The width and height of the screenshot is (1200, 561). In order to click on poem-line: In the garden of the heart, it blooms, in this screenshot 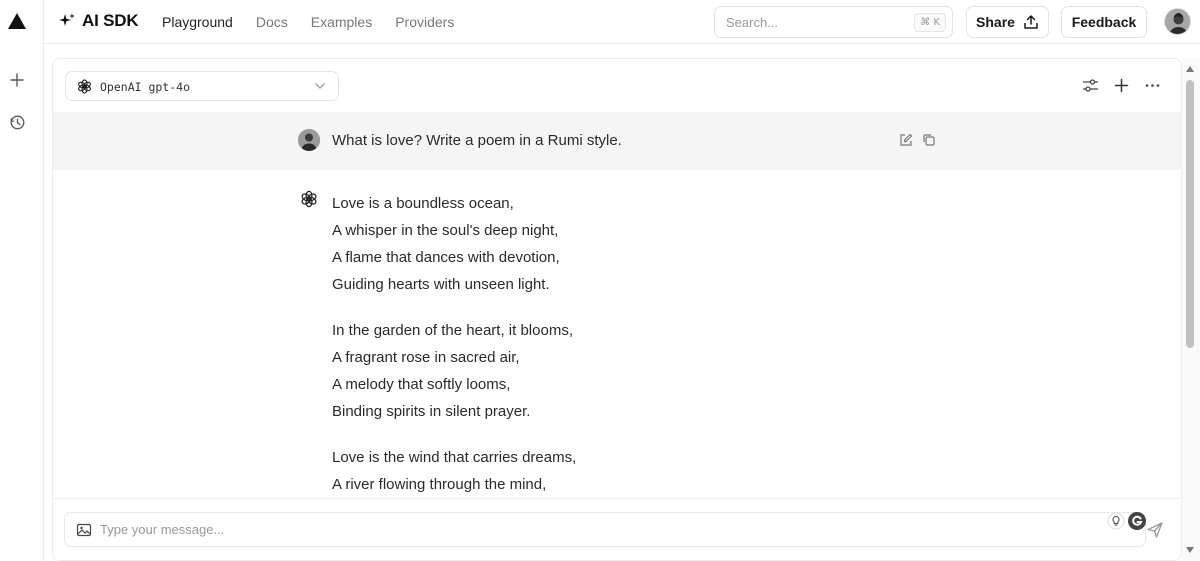, I will do `click(452, 330)`.